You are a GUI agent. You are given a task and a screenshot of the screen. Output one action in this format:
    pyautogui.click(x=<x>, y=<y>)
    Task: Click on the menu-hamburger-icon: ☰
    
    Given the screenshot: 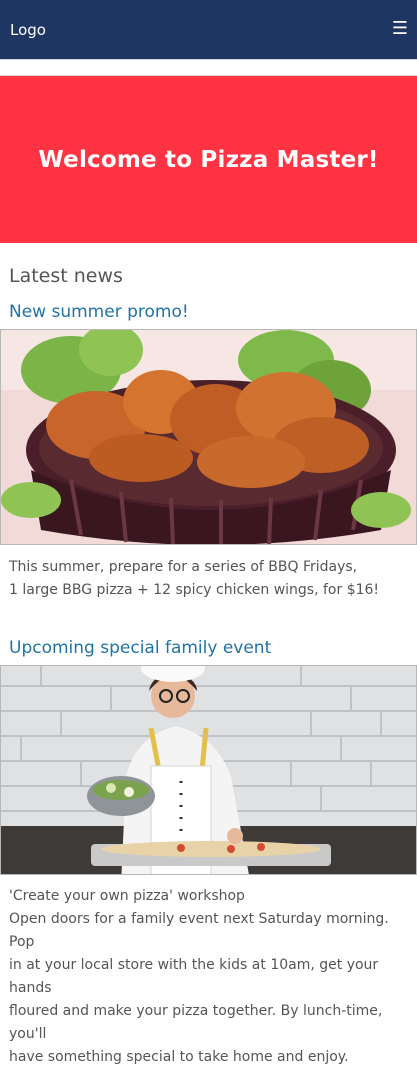 What is the action you would take?
    pyautogui.click(x=400, y=28)
    